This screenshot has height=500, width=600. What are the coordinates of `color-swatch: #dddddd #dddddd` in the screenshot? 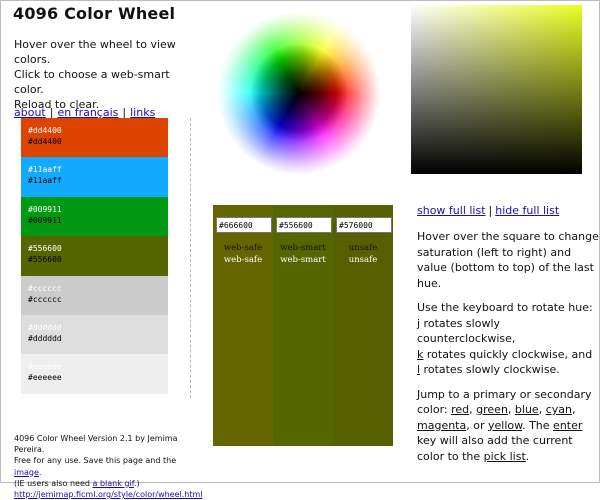 It's located at (94, 334).